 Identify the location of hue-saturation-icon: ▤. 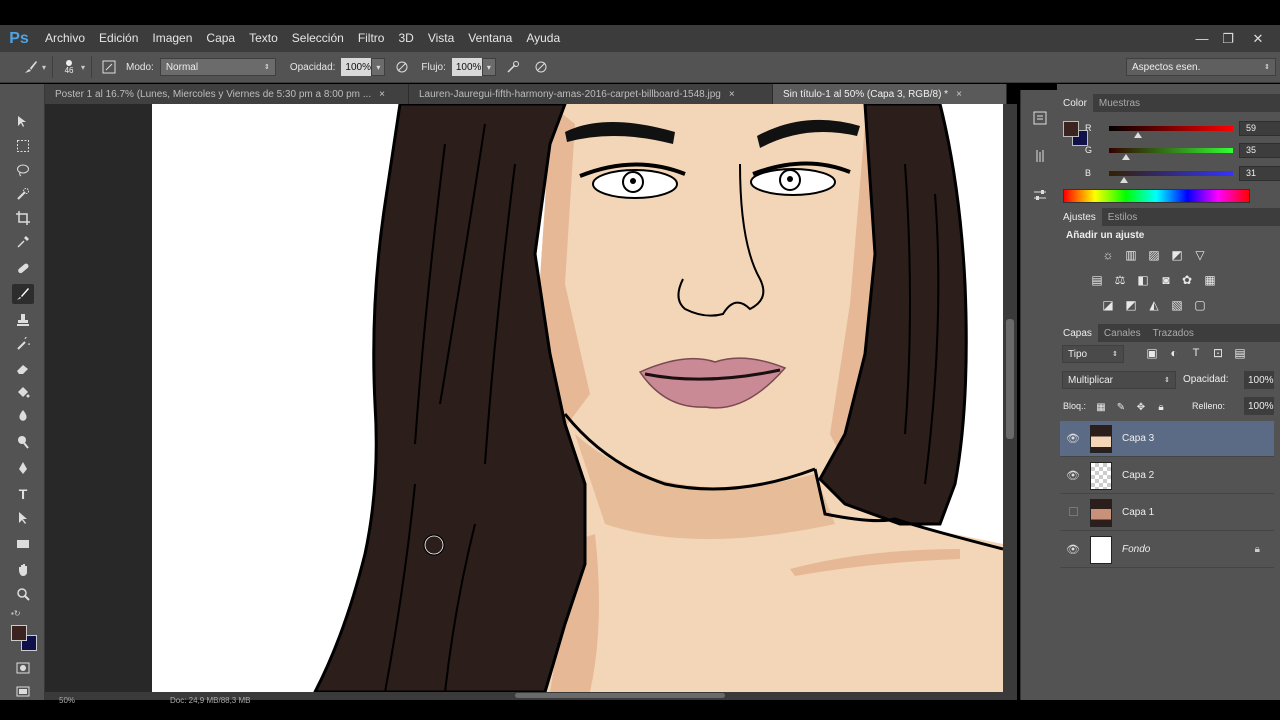
(1097, 280).